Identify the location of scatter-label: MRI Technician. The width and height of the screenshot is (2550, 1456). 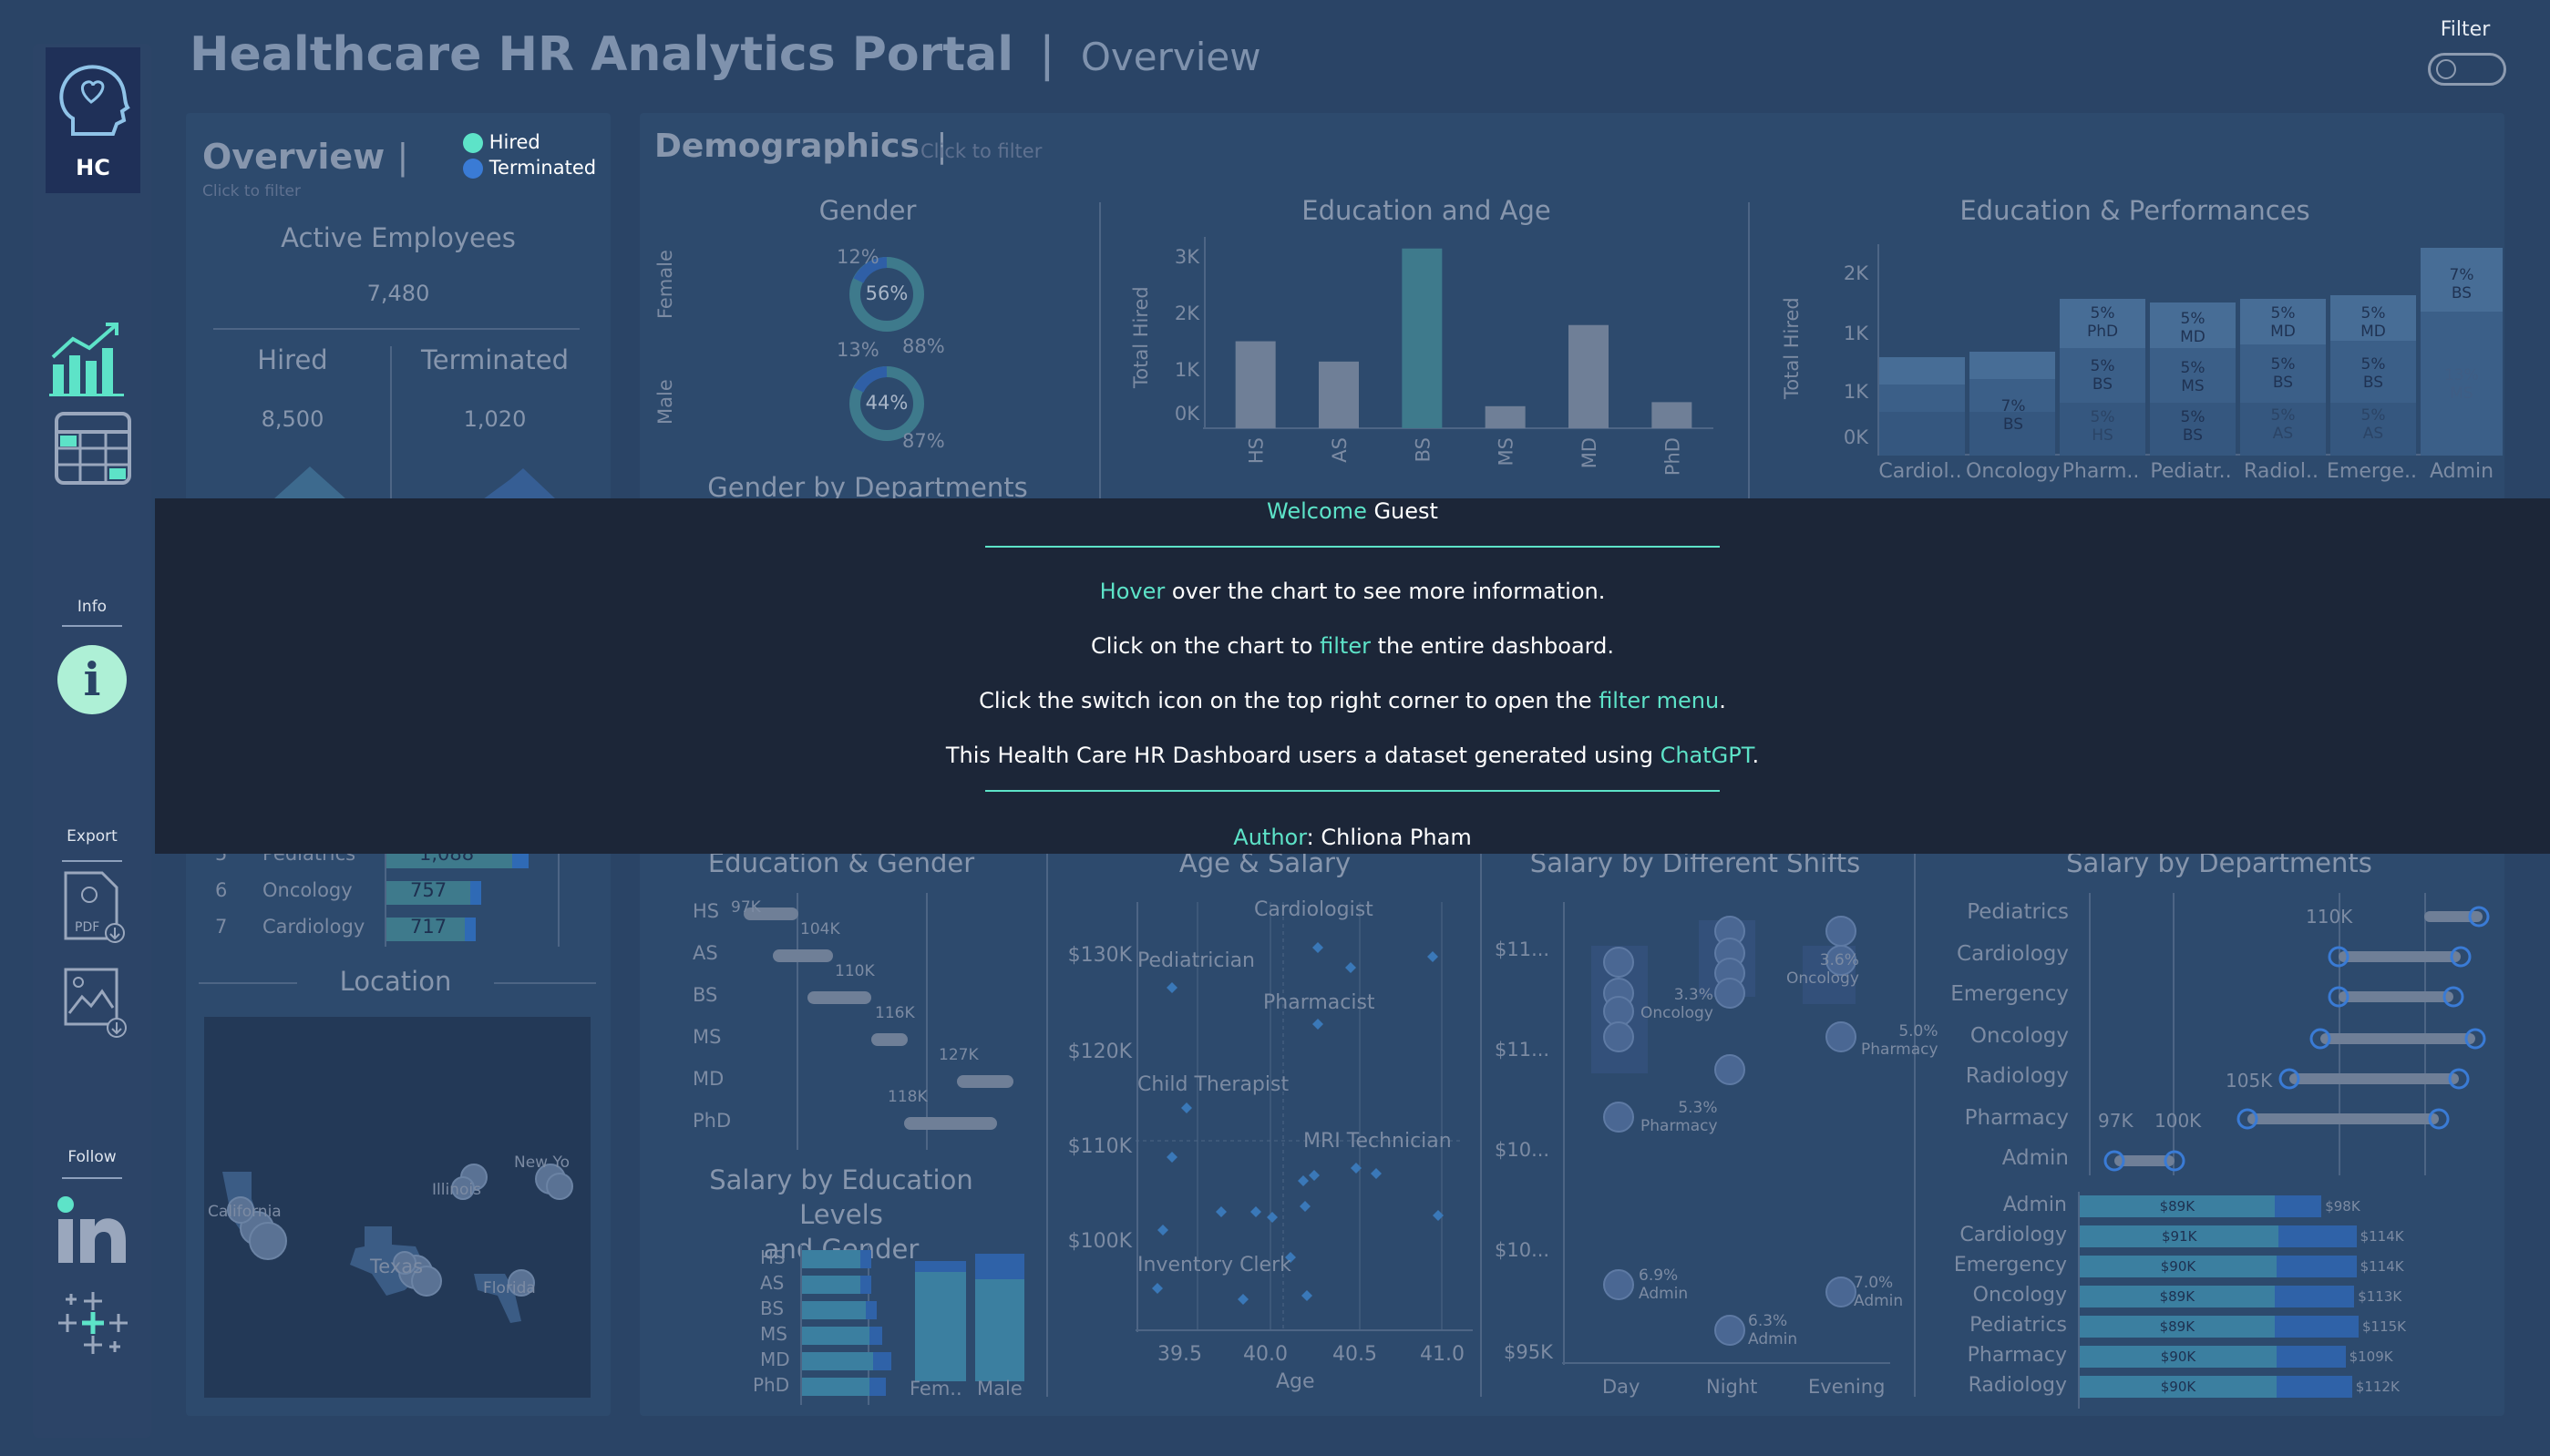
(1377, 1141).